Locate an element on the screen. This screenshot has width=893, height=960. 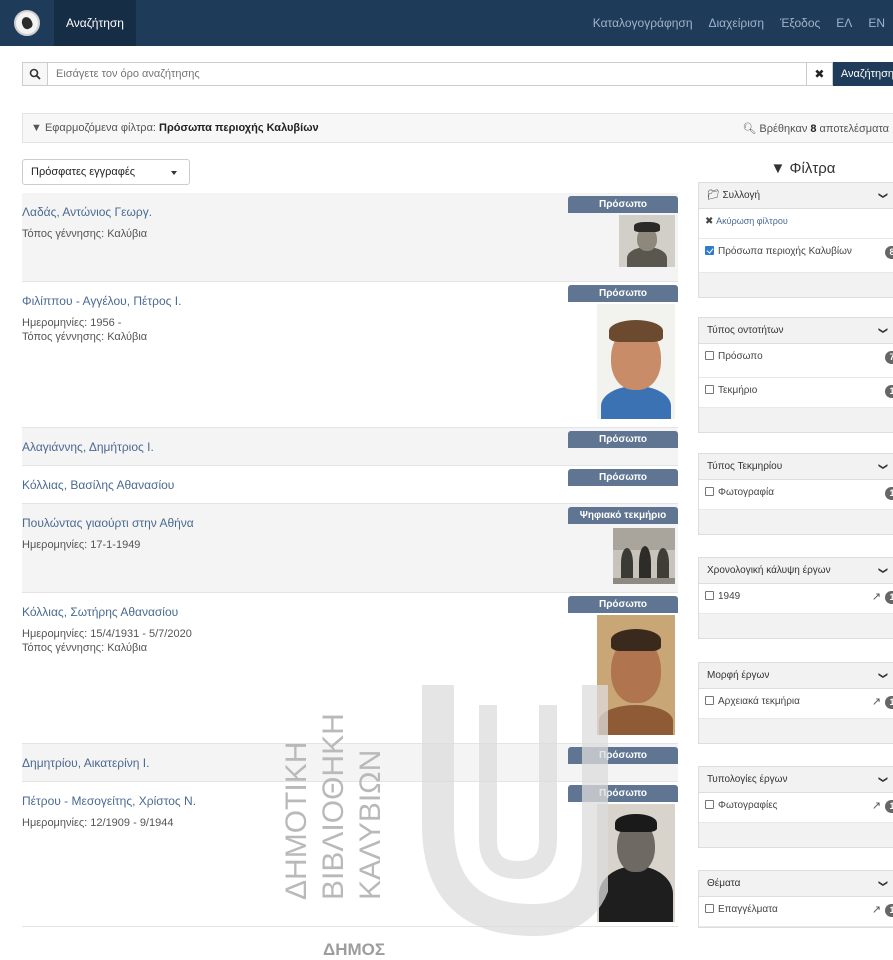
filter-option: Τεκμήριο 1 is located at coordinates (796, 393).